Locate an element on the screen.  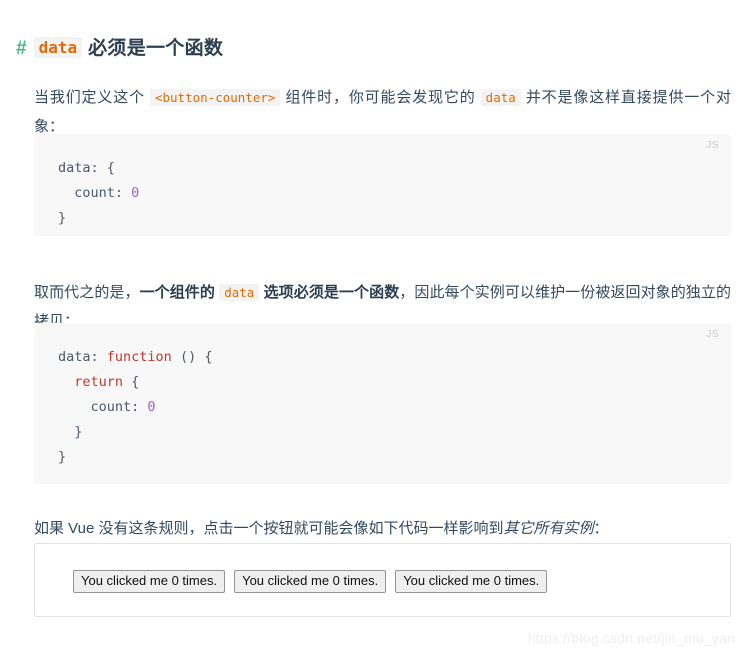
code-block-object-literal: JS data: { count: 0 } is located at coordinates (382, 185).